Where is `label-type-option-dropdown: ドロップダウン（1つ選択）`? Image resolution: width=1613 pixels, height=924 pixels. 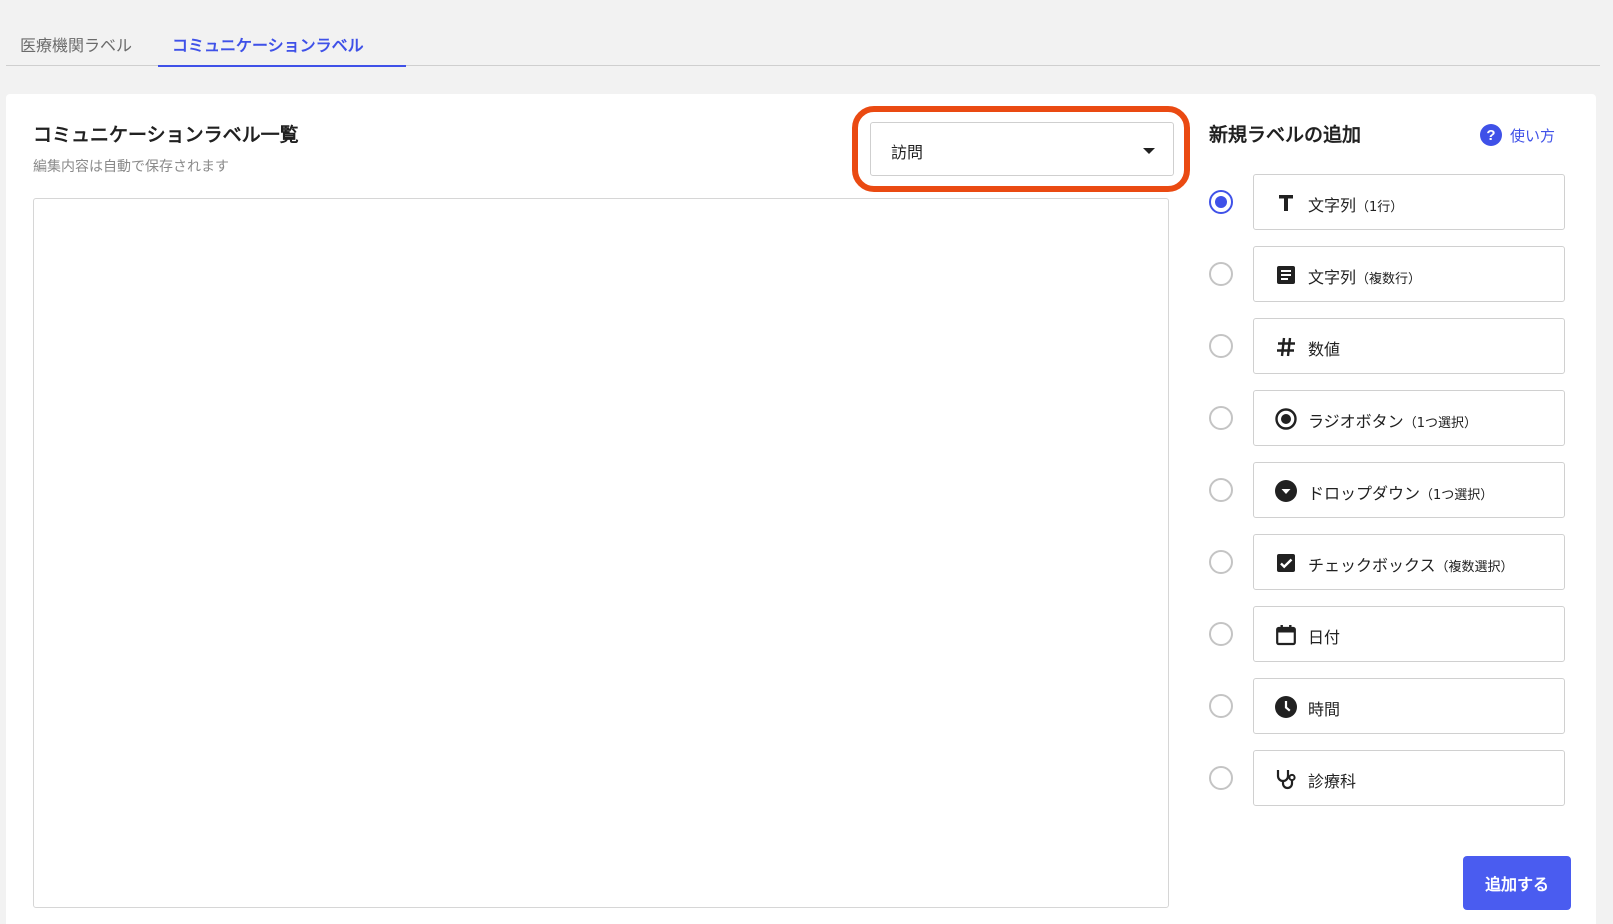
label-type-option-dropdown: ドロップダウン（1つ選択） is located at coordinates (1391, 490).